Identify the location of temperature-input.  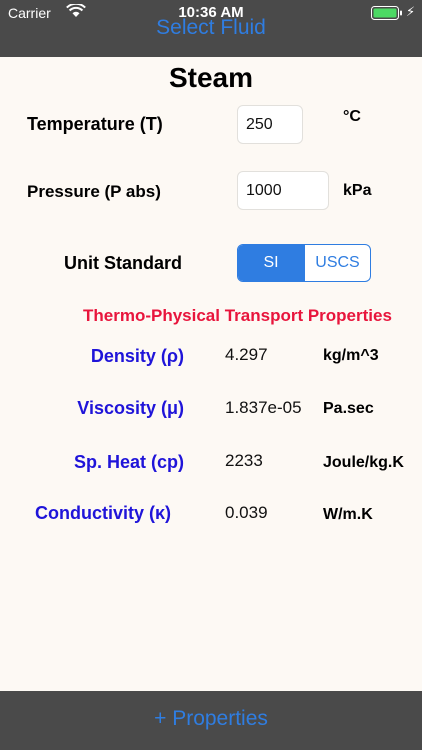
(270, 124).